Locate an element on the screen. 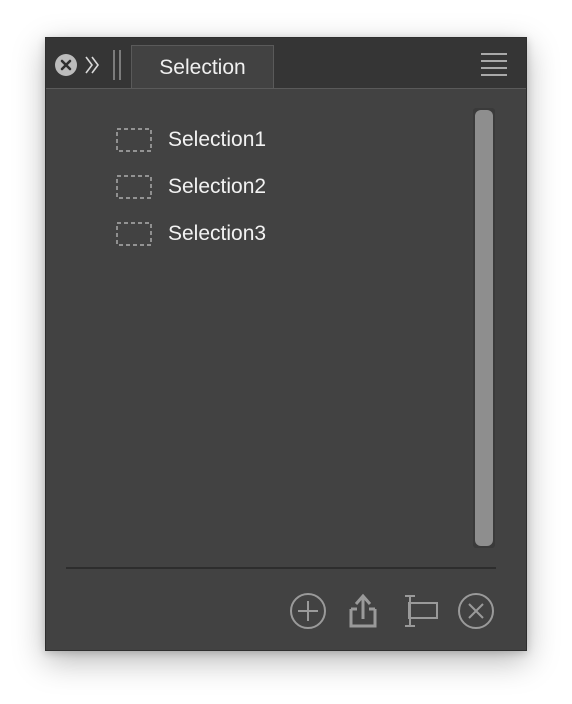 The image size is (572, 704). list-item-label: Selection1 is located at coordinates (217, 139).